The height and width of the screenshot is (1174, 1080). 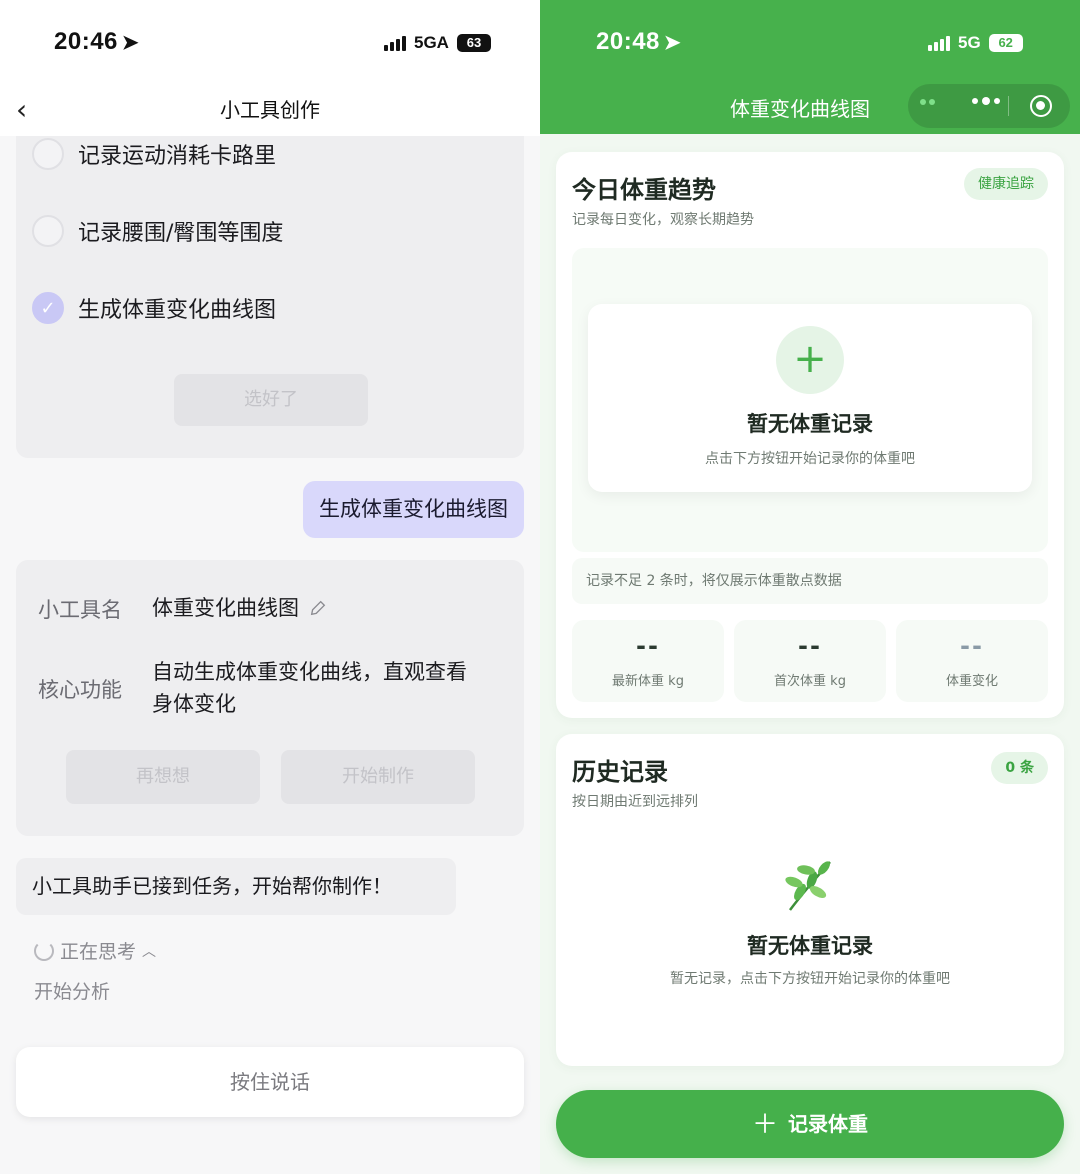 I want to click on analysis-text: 开始分析, so click(x=72, y=992).